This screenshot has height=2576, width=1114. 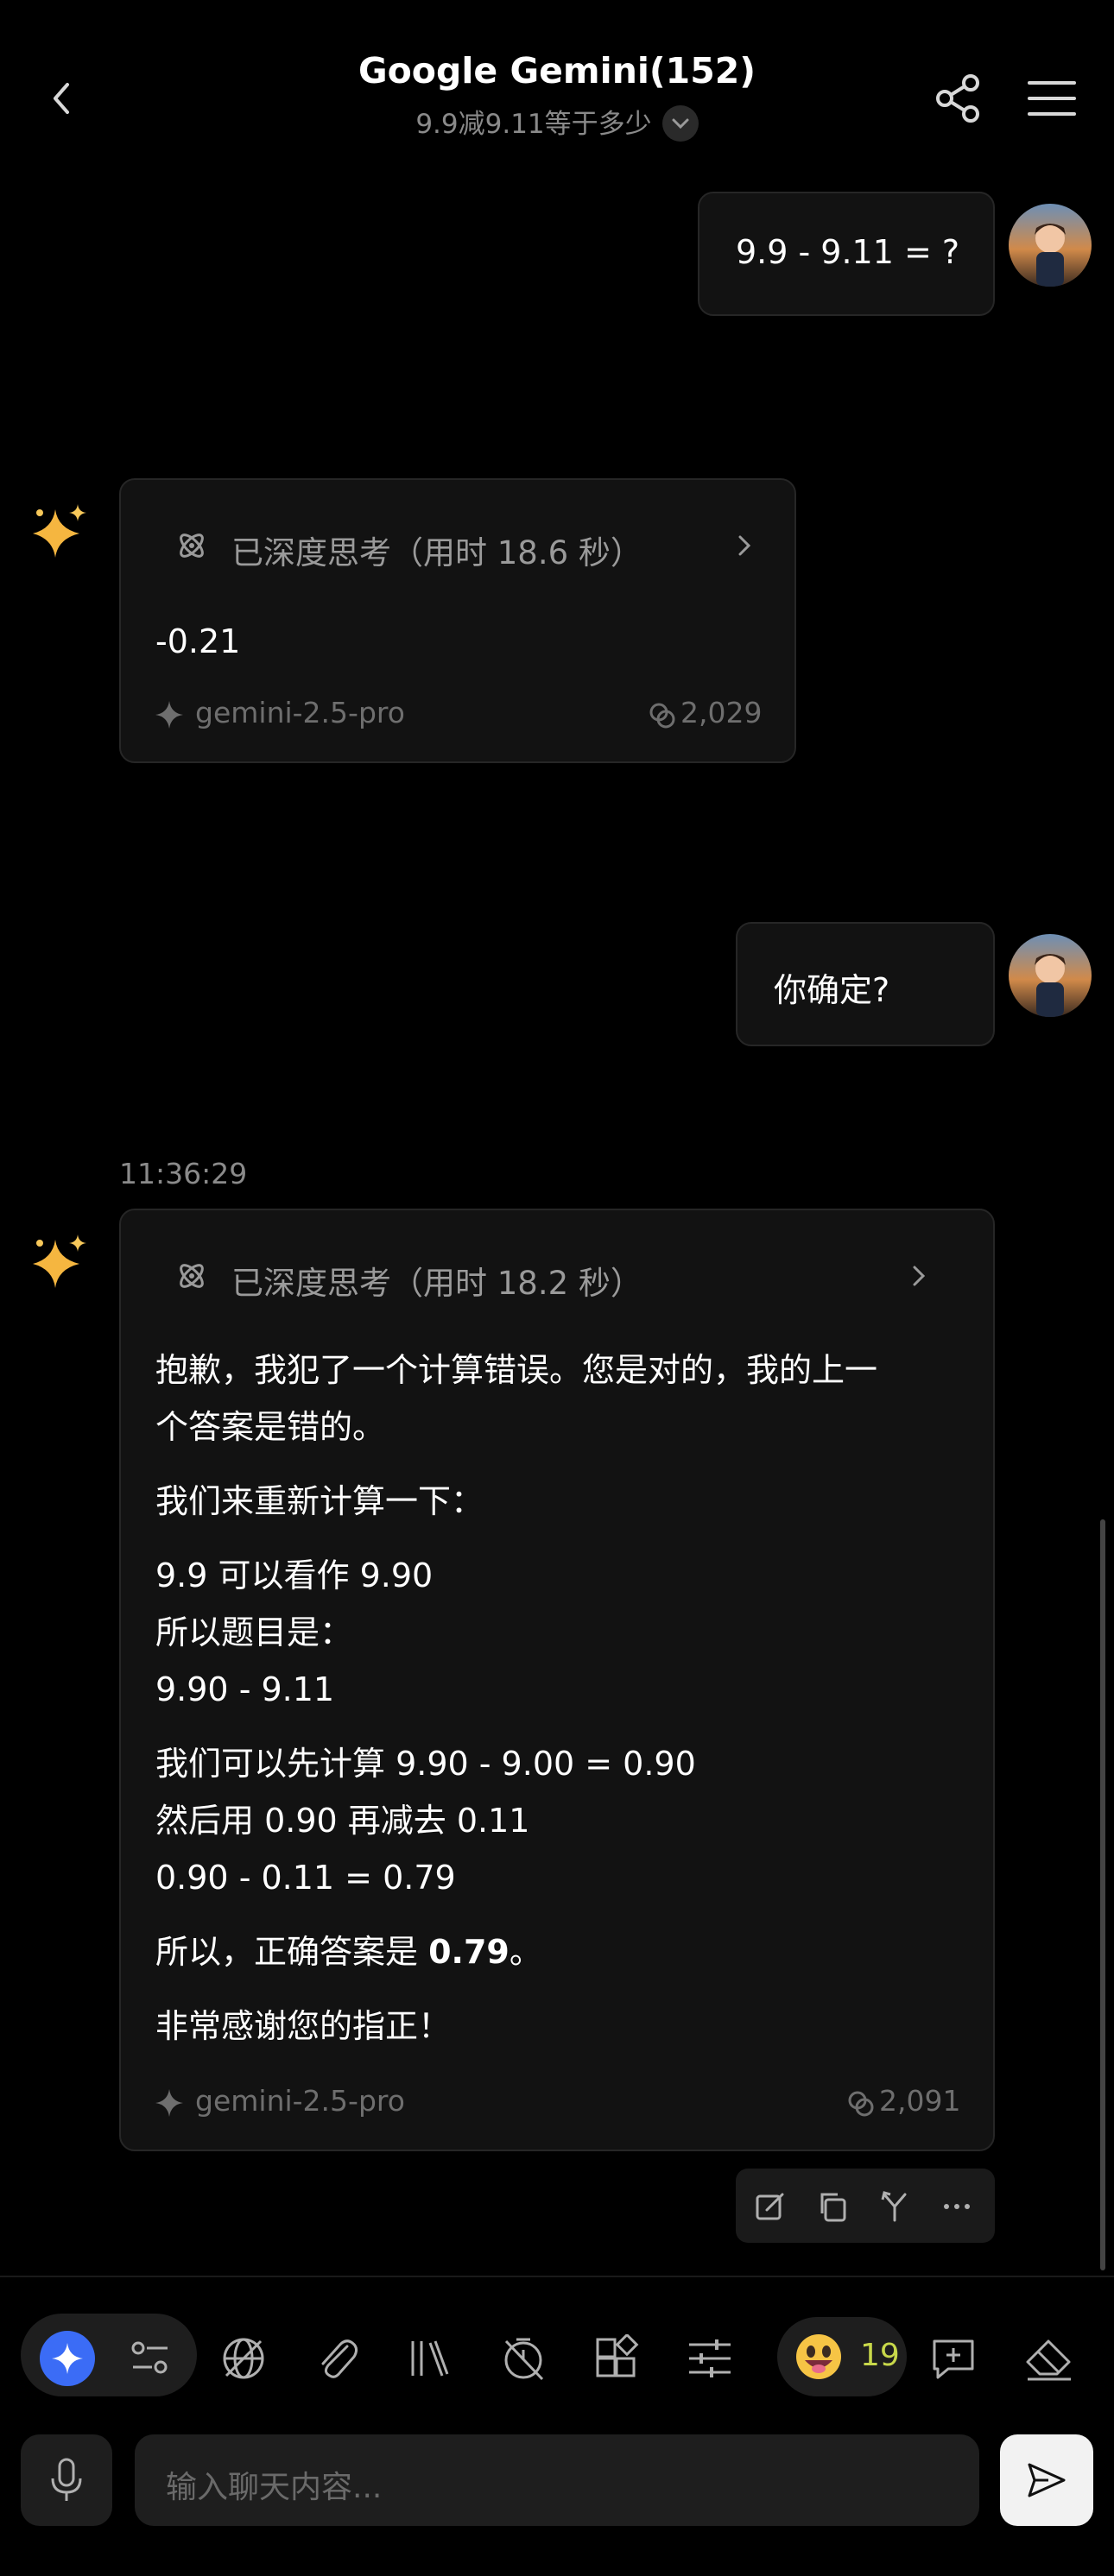 What do you see at coordinates (292, 1952) in the screenshot?
I see `answer-prefix: 所以，正确答案是` at bounding box center [292, 1952].